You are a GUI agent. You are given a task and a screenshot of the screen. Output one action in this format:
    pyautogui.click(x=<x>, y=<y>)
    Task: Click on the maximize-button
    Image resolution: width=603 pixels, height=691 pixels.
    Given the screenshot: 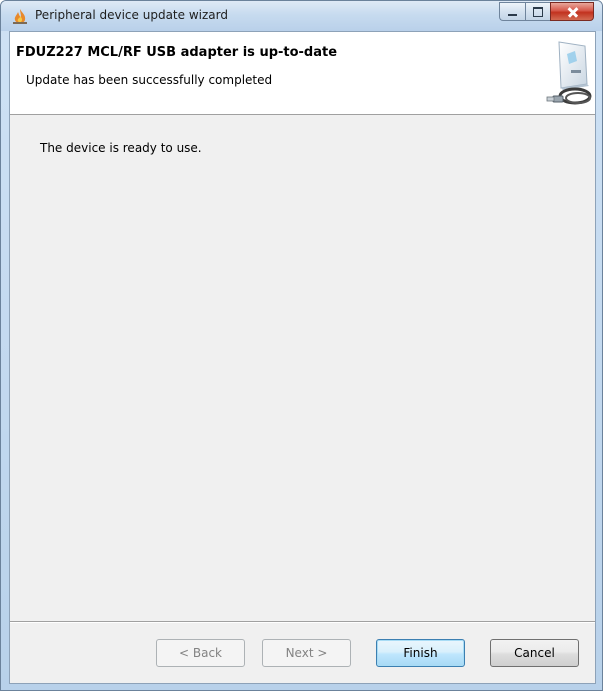 What is the action you would take?
    pyautogui.click(x=537, y=11)
    